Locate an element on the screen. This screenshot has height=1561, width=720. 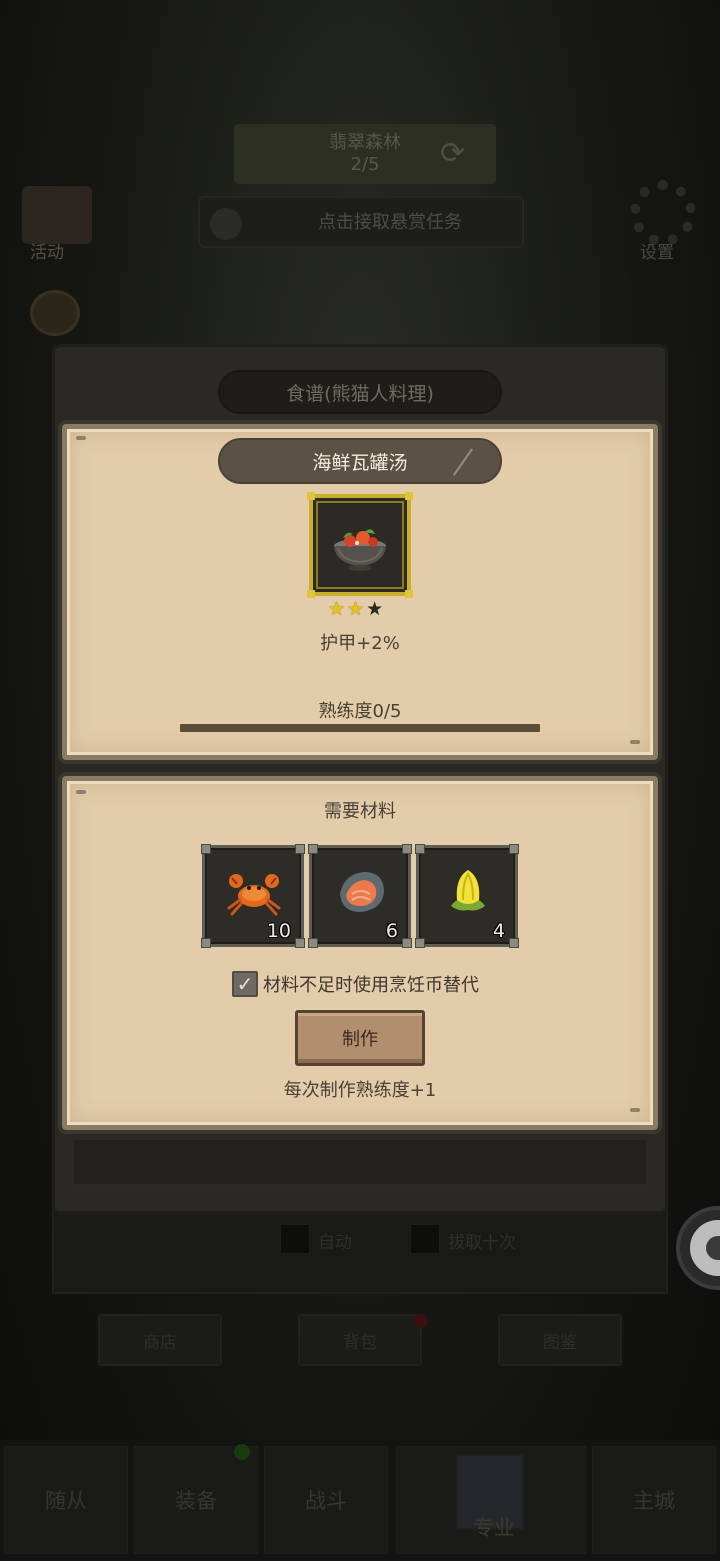
substitute-checkbox: ✓ is located at coordinates (245, 984).